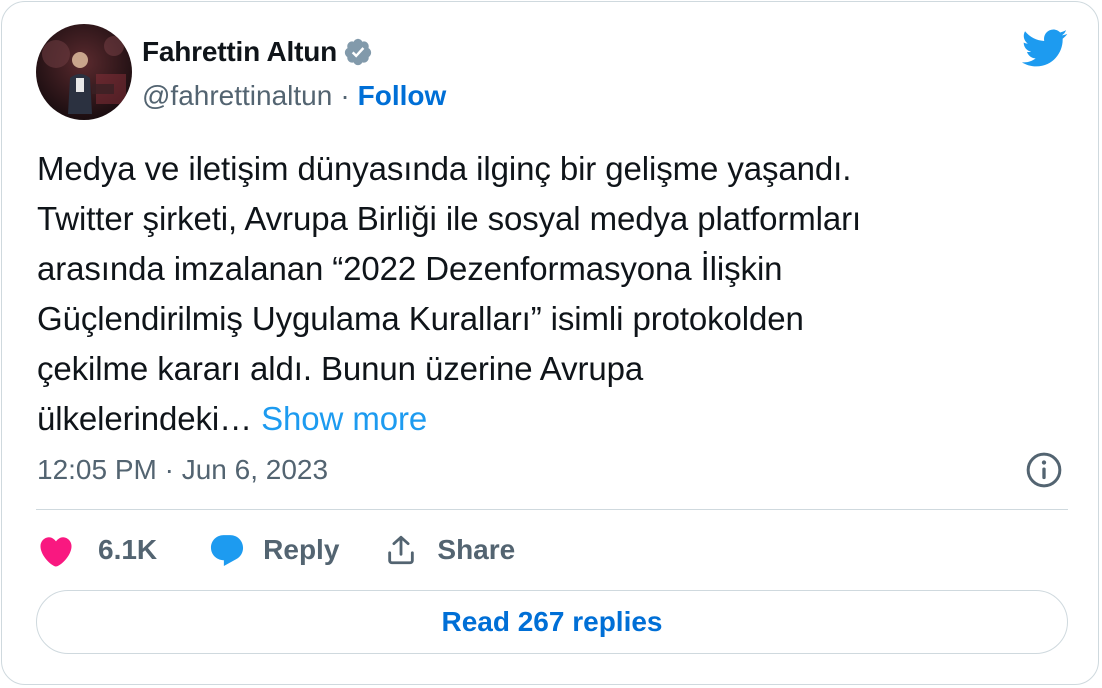 This screenshot has height=688, width=1102. Describe the element at coordinates (1044, 48) in the screenshot. I see `twitter-bird-icon` at that location.